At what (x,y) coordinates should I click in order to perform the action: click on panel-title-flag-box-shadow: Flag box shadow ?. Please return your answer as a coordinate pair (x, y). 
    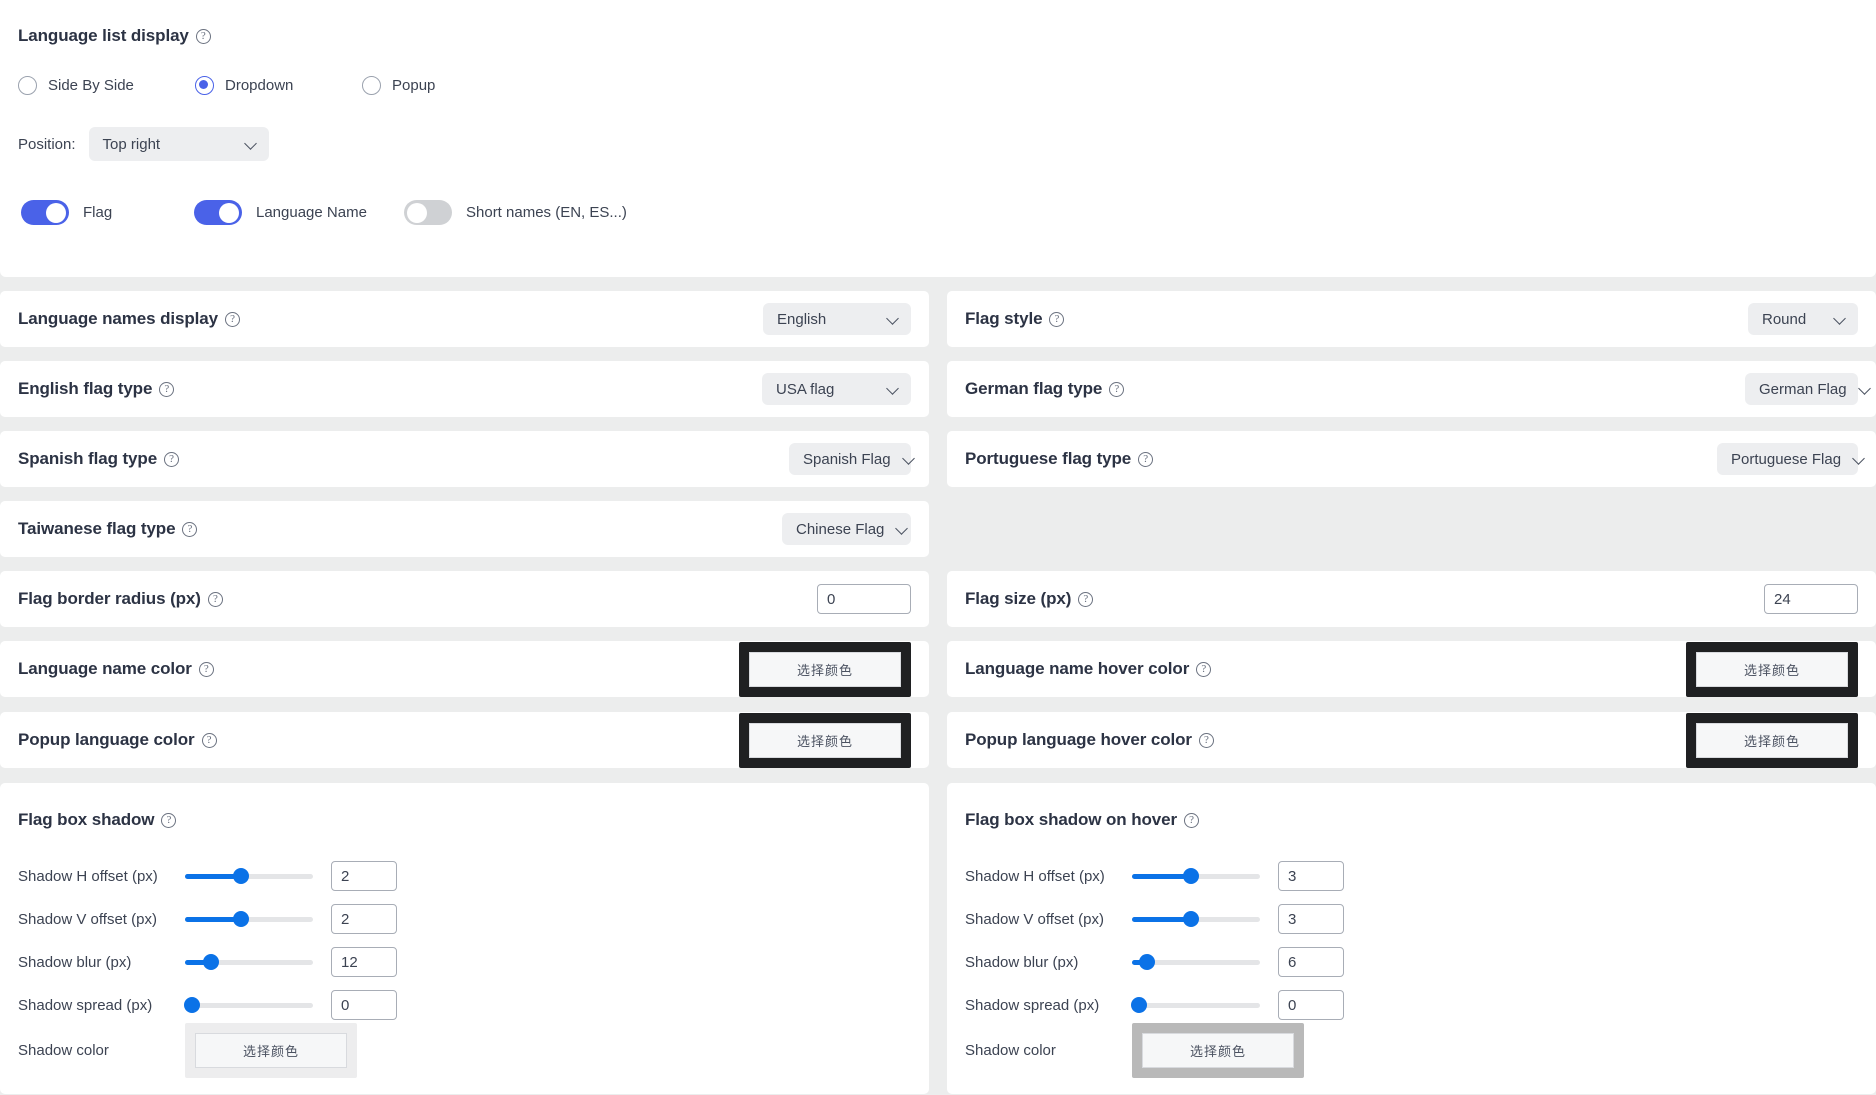
    Looking at the image, I should click on (97, 820).